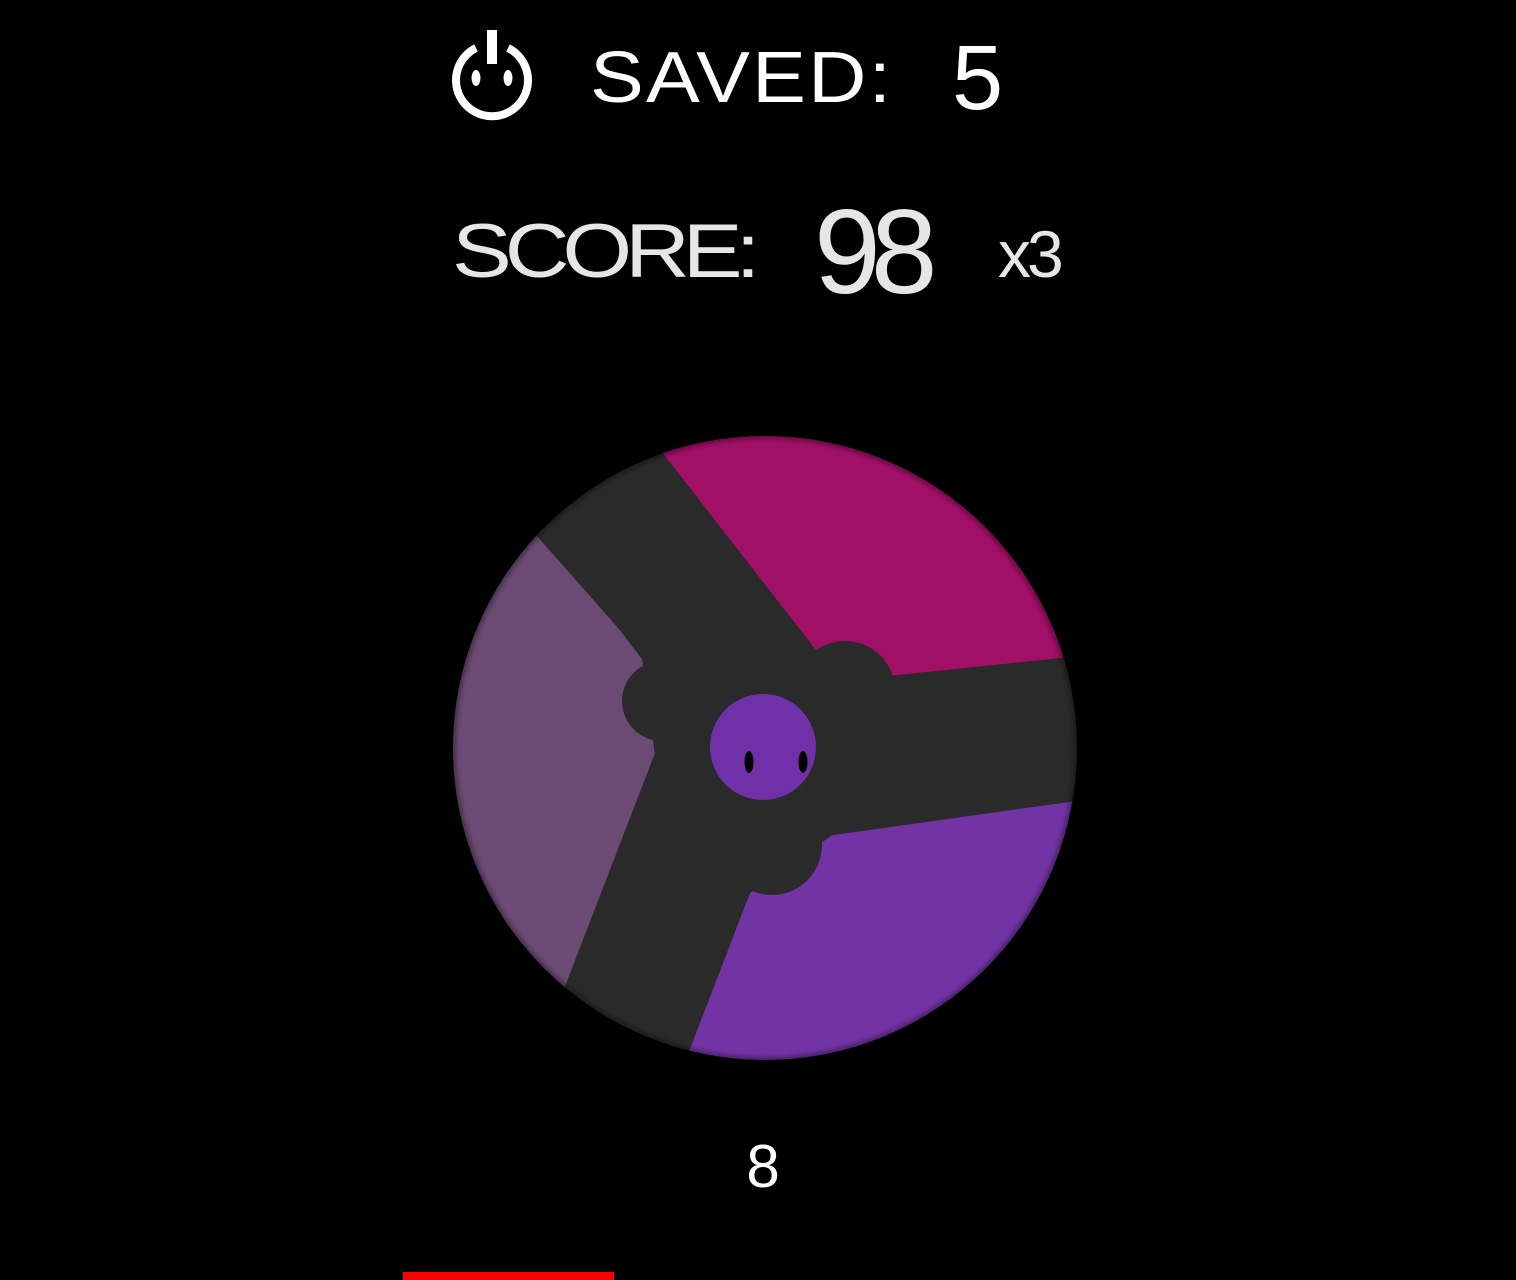 The image size is (1516, 1280). I want to click on center-ball, so click(763, 747).